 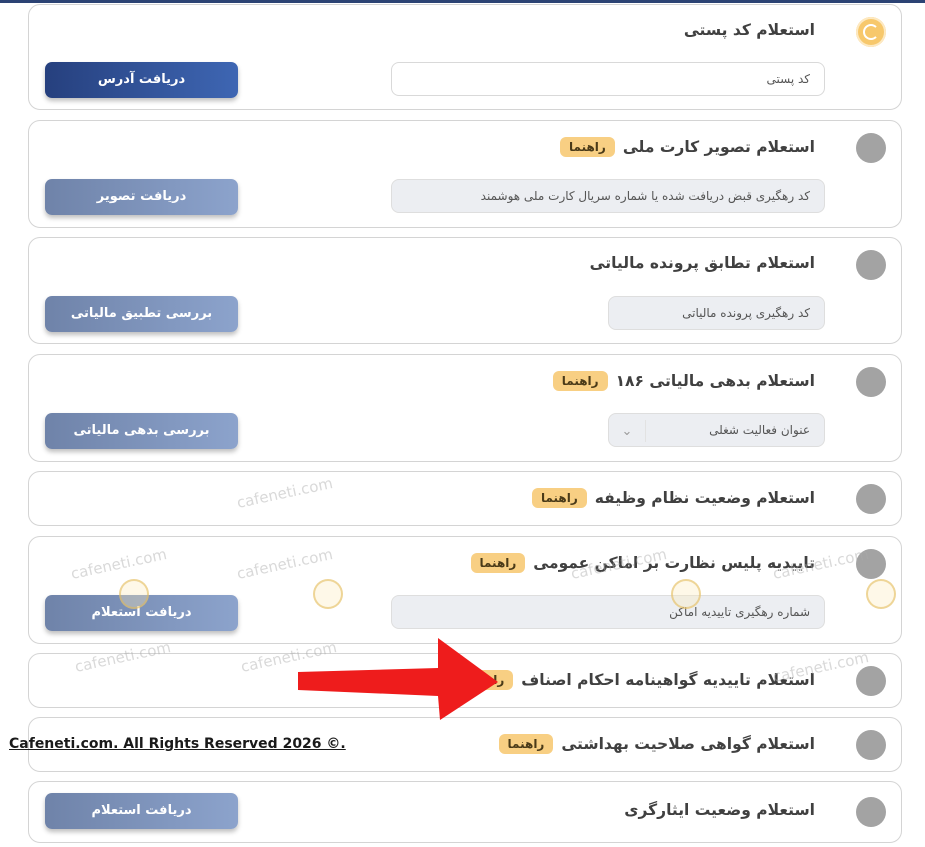 I want to click on card-title: استعلام وضعیت نظام وظیفه راهنما, so click(x=673, y=498).